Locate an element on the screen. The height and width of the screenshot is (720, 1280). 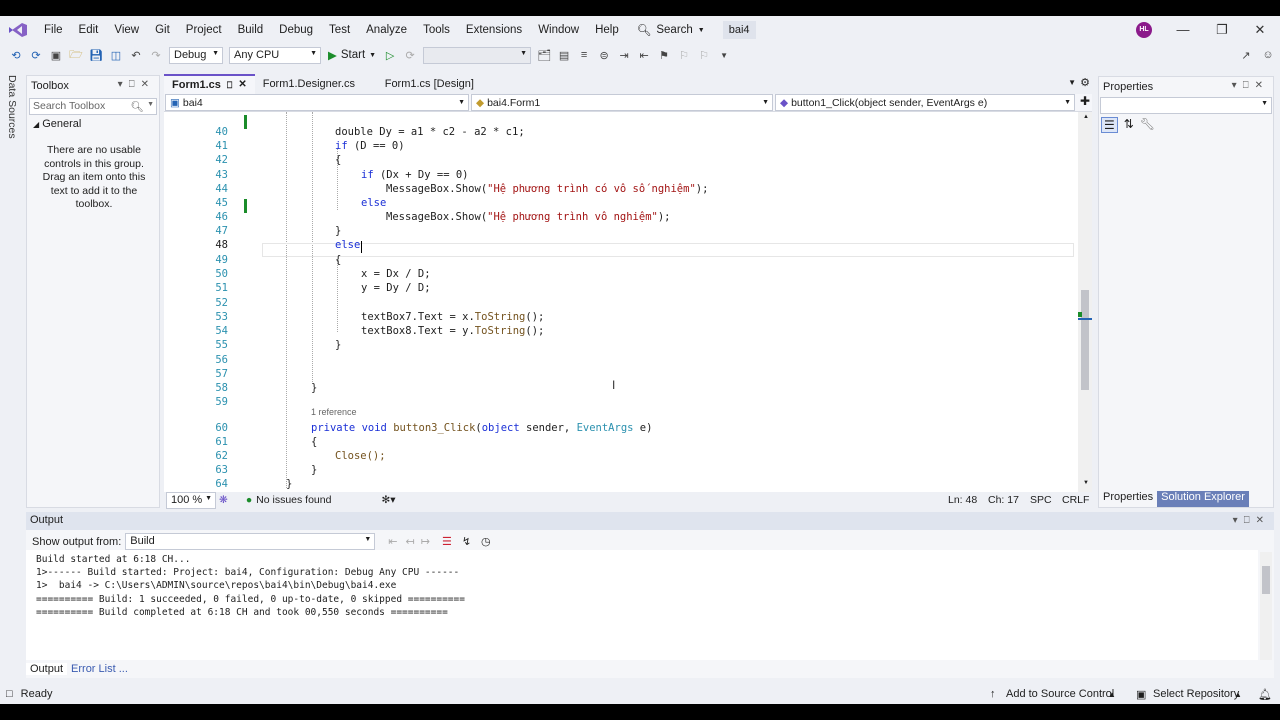
layout-icon: ▤ is located at coordinates (564, 55).